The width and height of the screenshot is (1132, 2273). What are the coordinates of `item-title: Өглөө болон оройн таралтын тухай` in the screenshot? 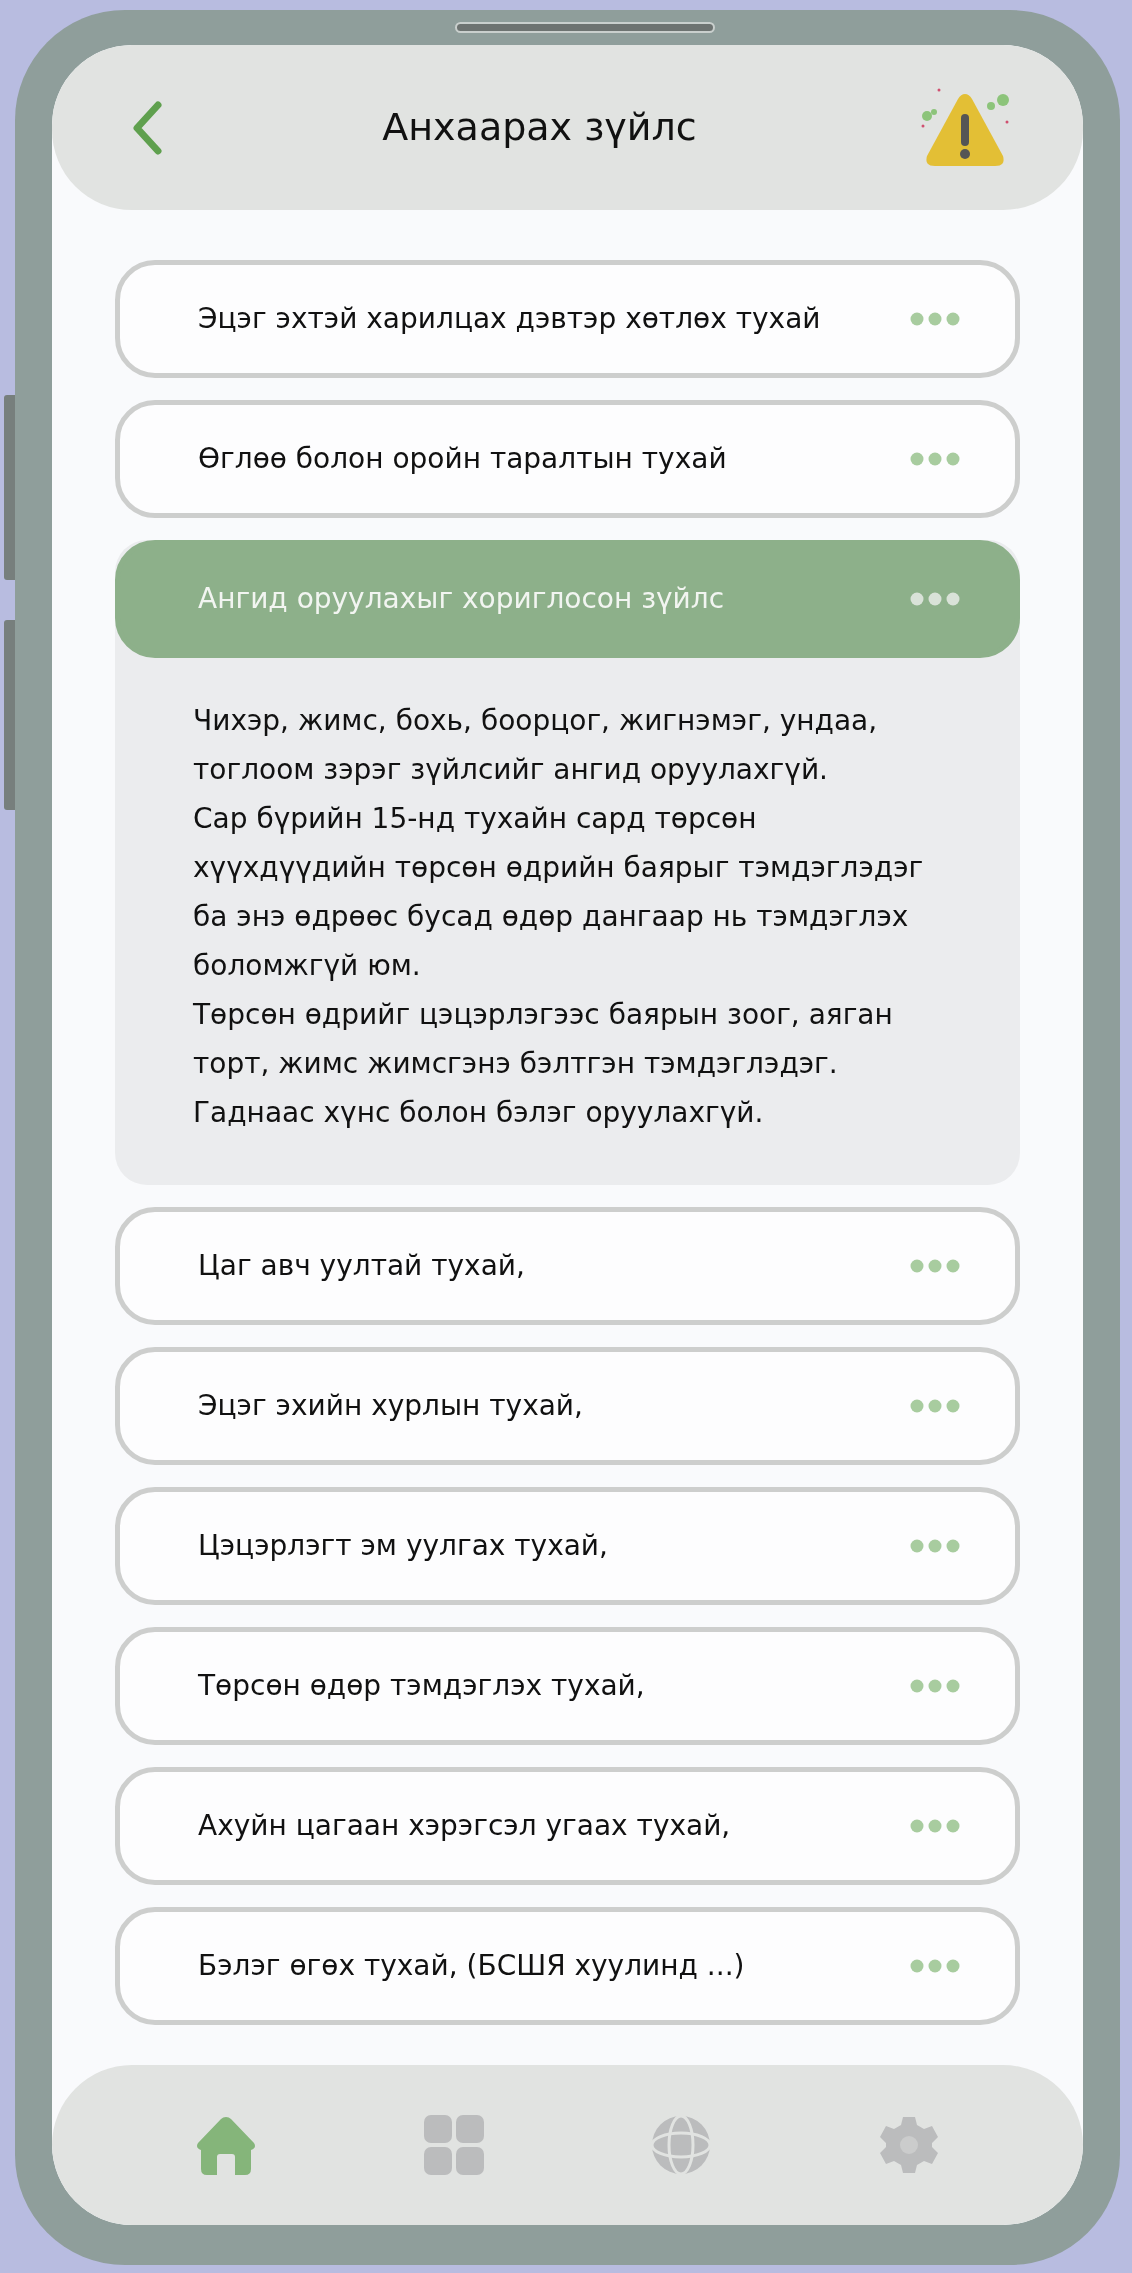 It's located at (462, 459).